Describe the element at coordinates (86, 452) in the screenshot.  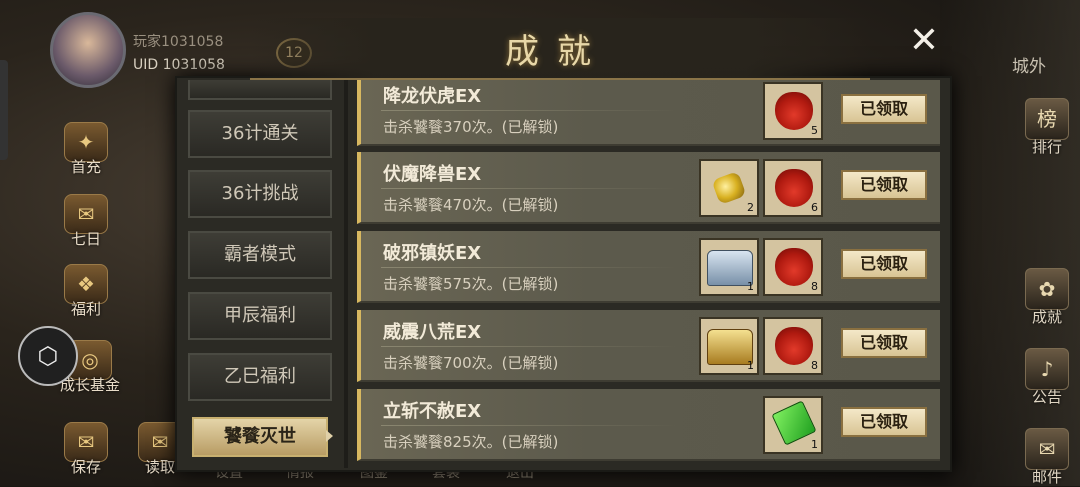
I see `side-button-save: ✉ 保存` at that location.